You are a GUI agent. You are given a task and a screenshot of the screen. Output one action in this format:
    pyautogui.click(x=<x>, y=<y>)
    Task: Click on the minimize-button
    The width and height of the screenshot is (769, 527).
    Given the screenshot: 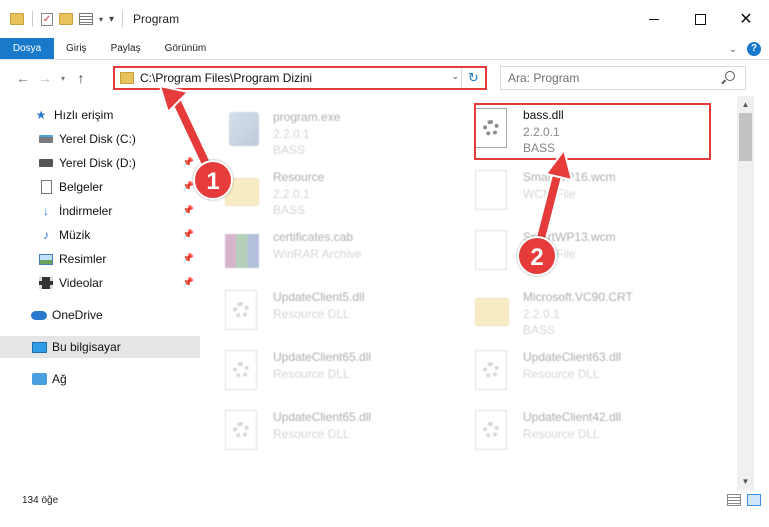 What is the action you would take?
    pyautogui.click(x=654, y=19)
    